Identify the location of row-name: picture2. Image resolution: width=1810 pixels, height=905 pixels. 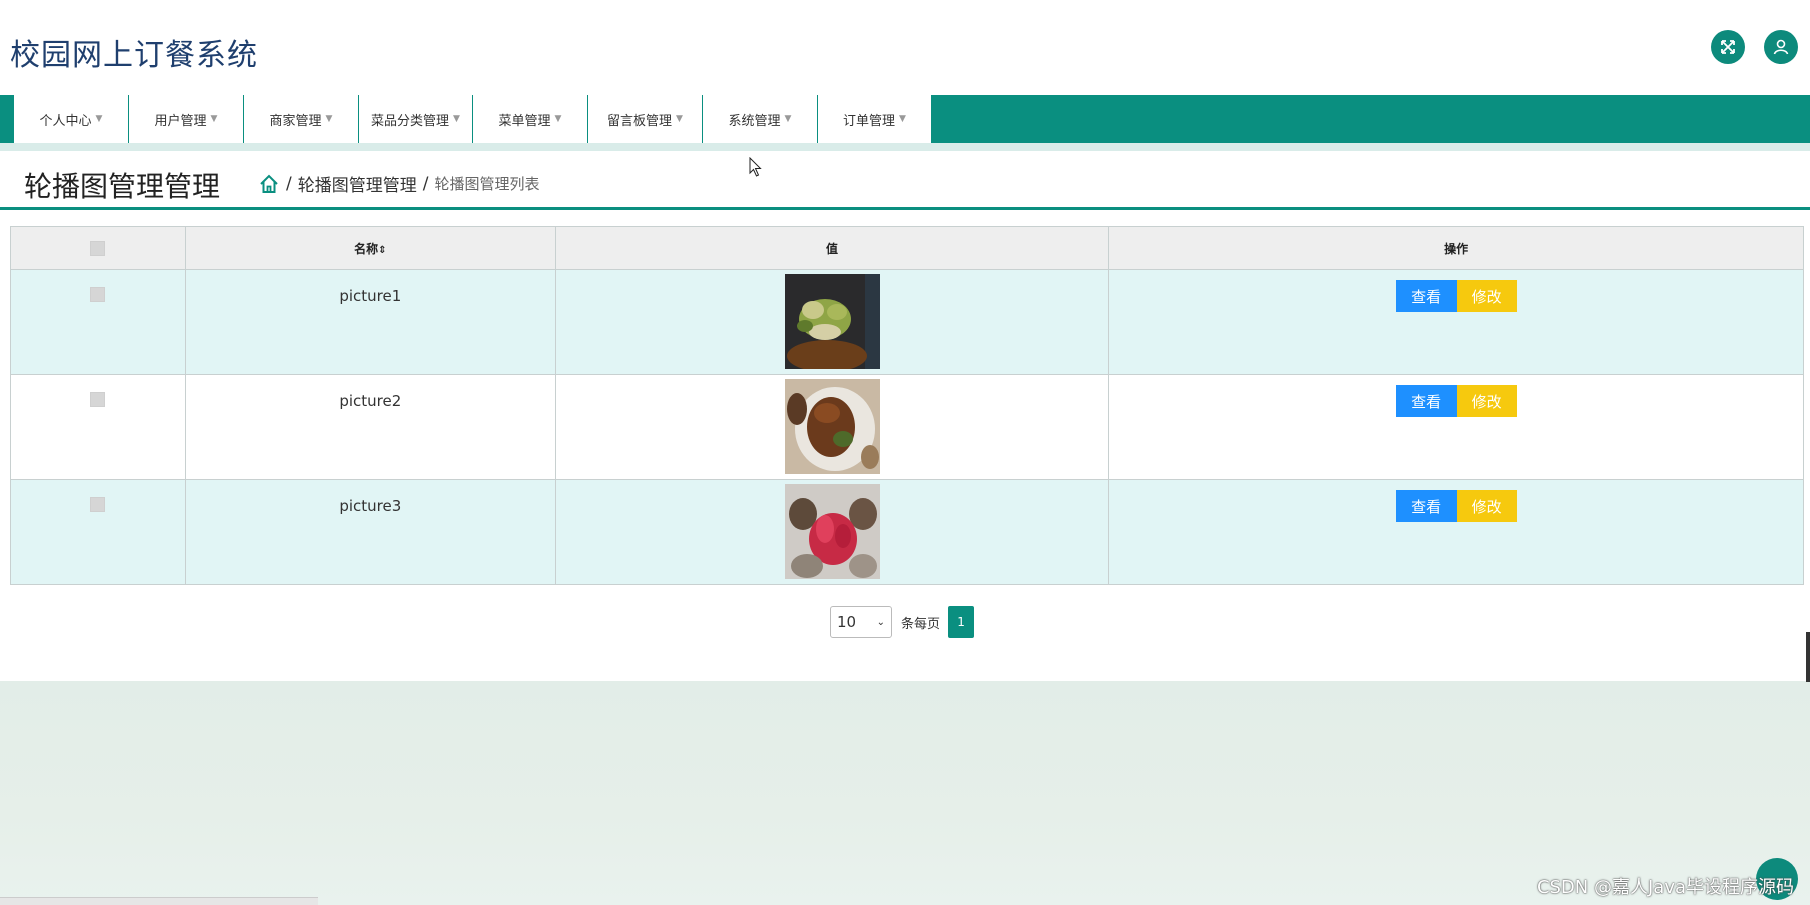
(370, 401).